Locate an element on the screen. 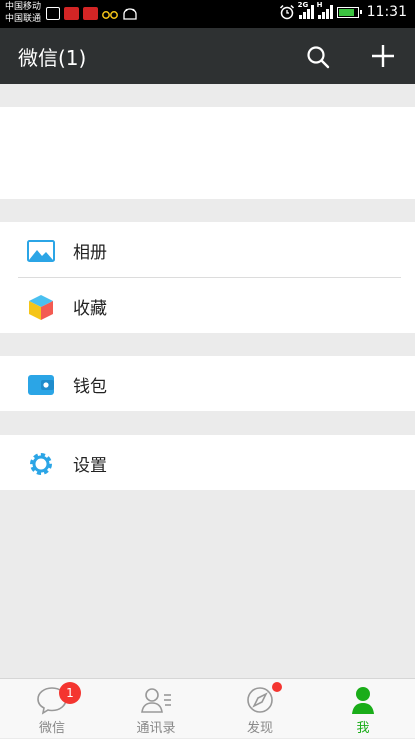 The width and height of the screenshot is (415, 739). favorites-label: 收藏 is located at coordinates (90, 309).